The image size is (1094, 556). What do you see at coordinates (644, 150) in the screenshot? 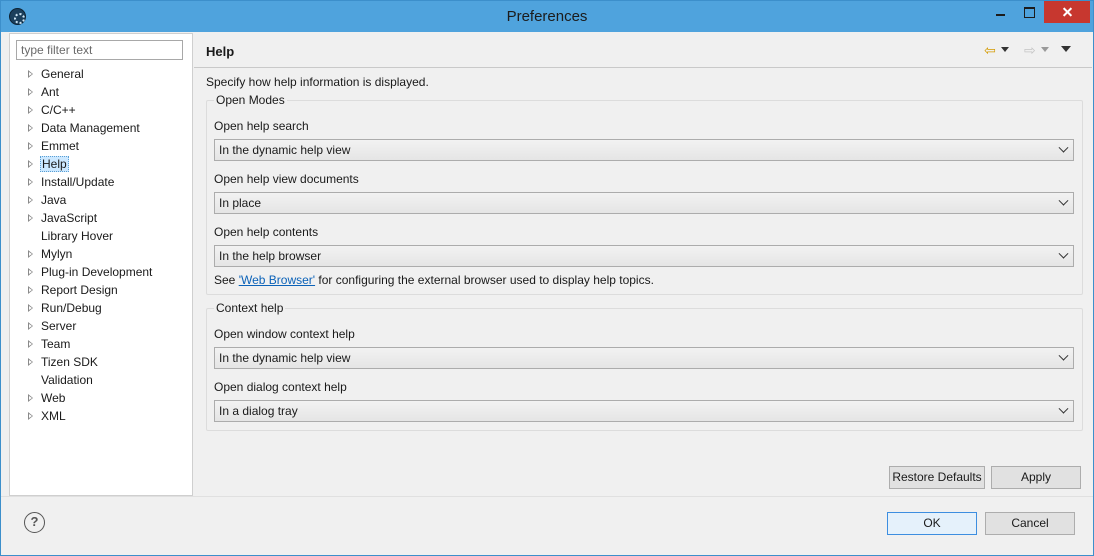
I see `help-search-select: In the dynamic help view` at bounding box center [644, 150].